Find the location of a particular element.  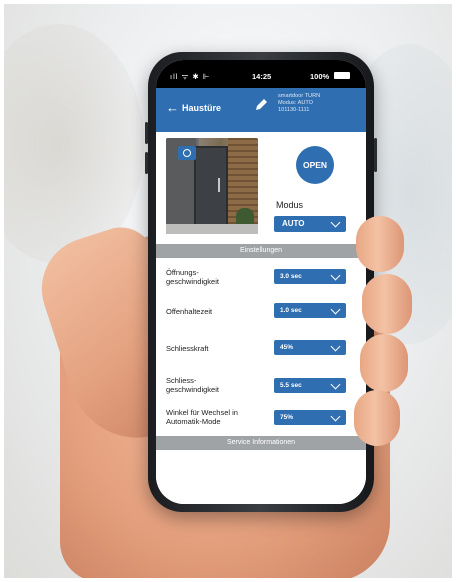

door-photo is located at coordinates (212, 186).